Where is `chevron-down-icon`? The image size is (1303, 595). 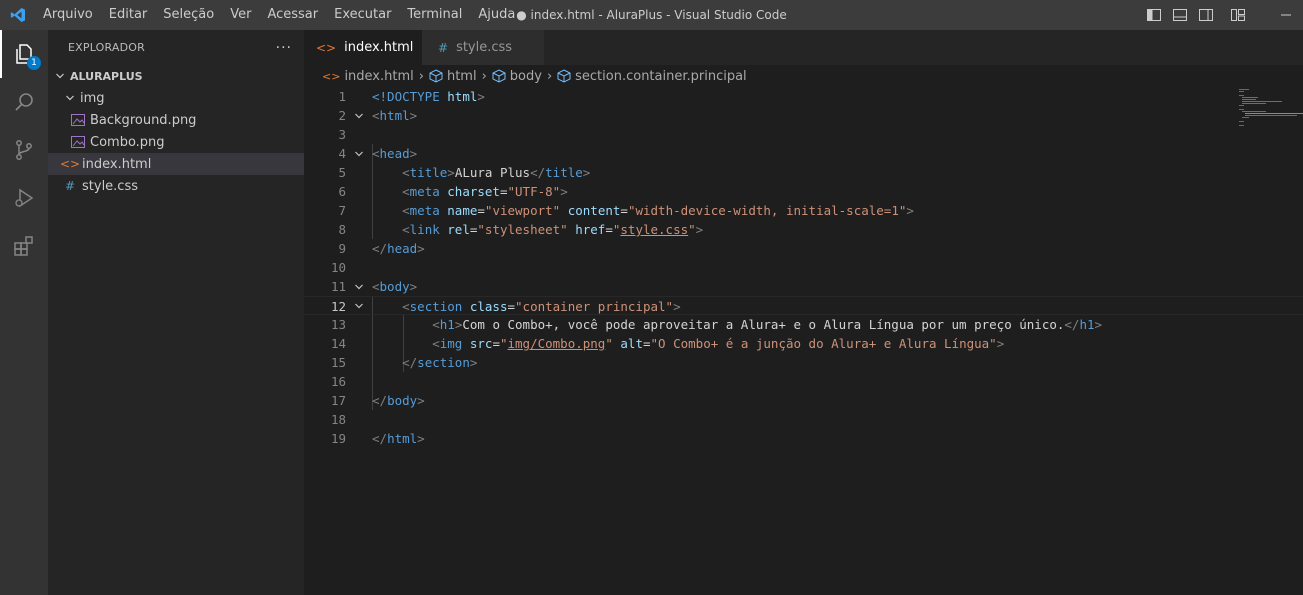
chevron-down-icon is located at coordinates (60, 76).